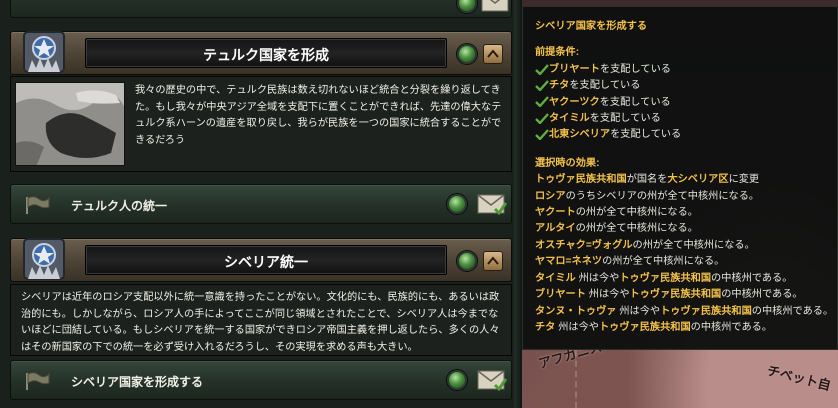  I want to click on effect-item: アルタイの州が全て中核州になる。, so click(686, 229).